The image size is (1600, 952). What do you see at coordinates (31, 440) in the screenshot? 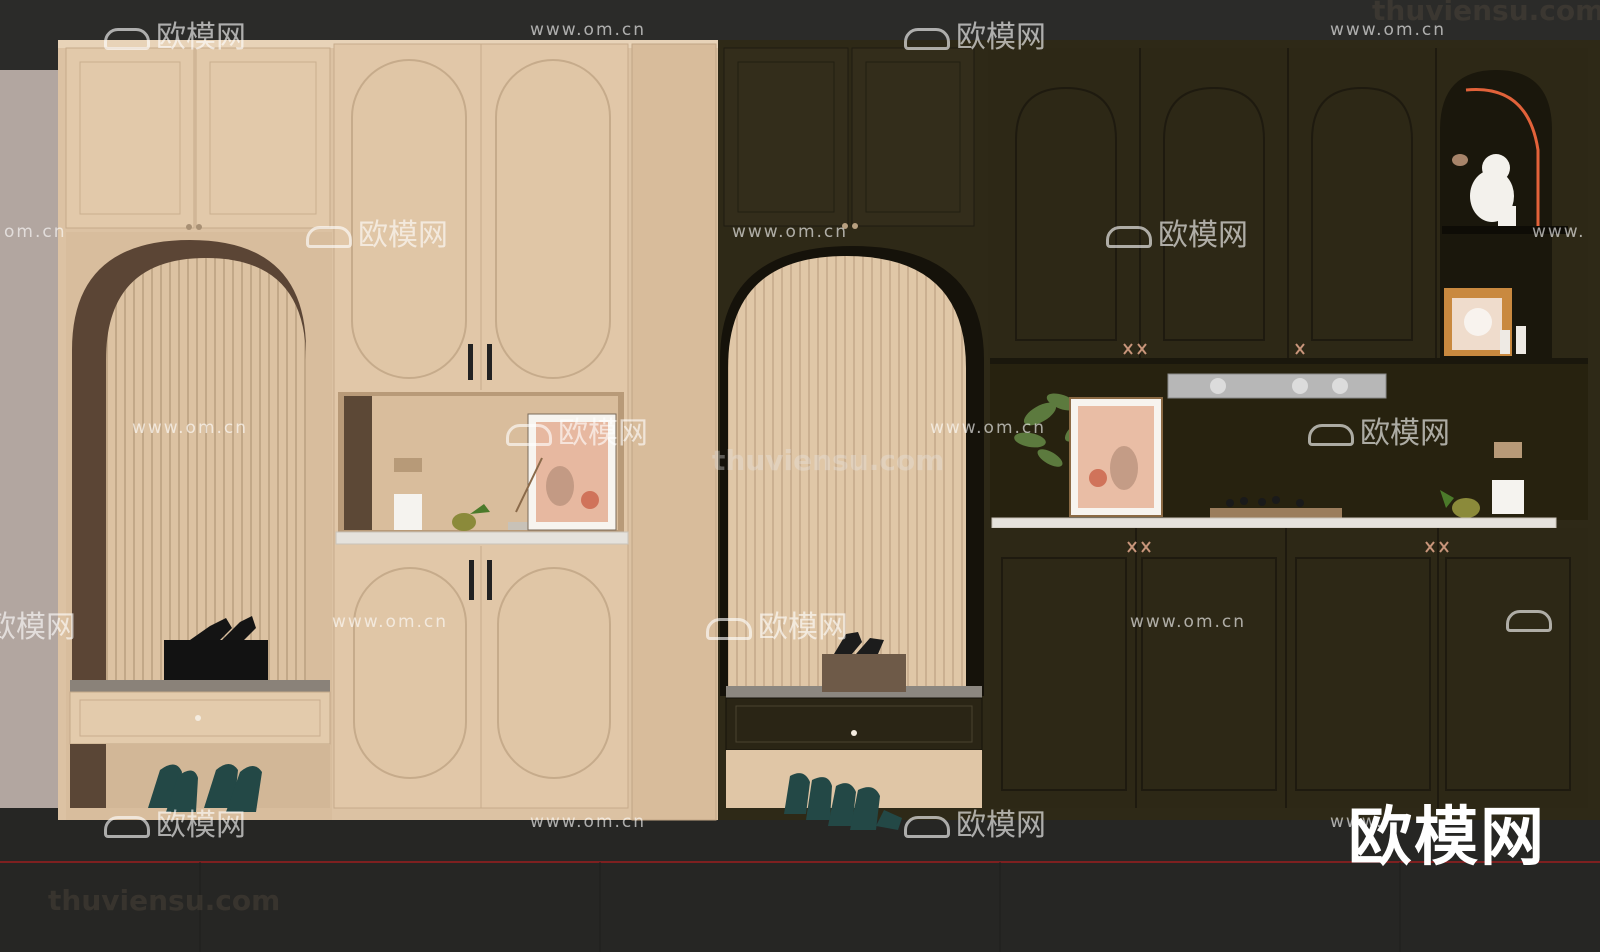
I see `left-wall` at bounding box center [31, 440].